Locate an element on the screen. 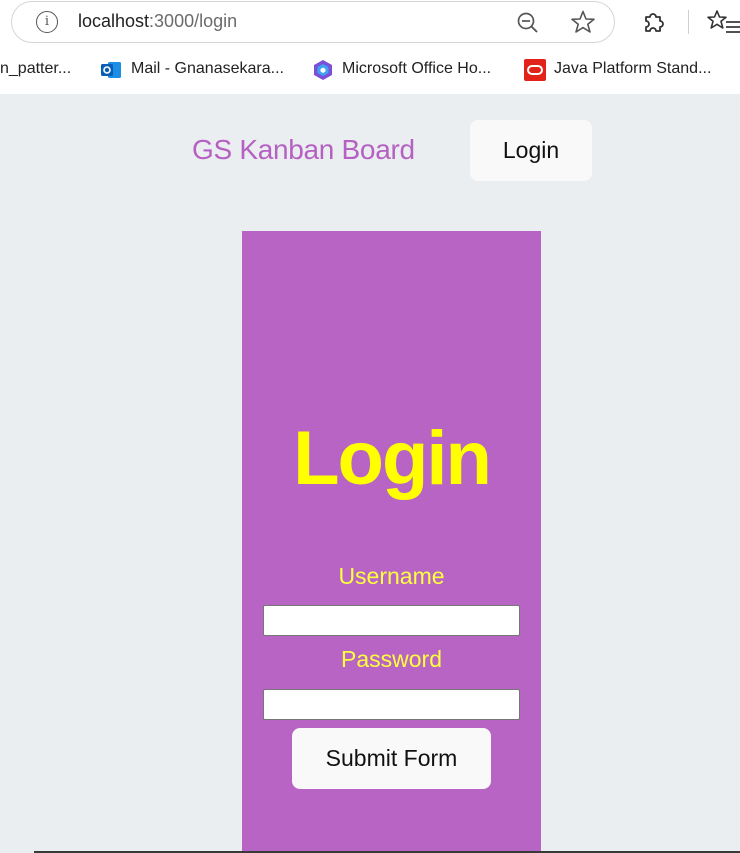  info-icon: i is located at coordinates (47, 22).